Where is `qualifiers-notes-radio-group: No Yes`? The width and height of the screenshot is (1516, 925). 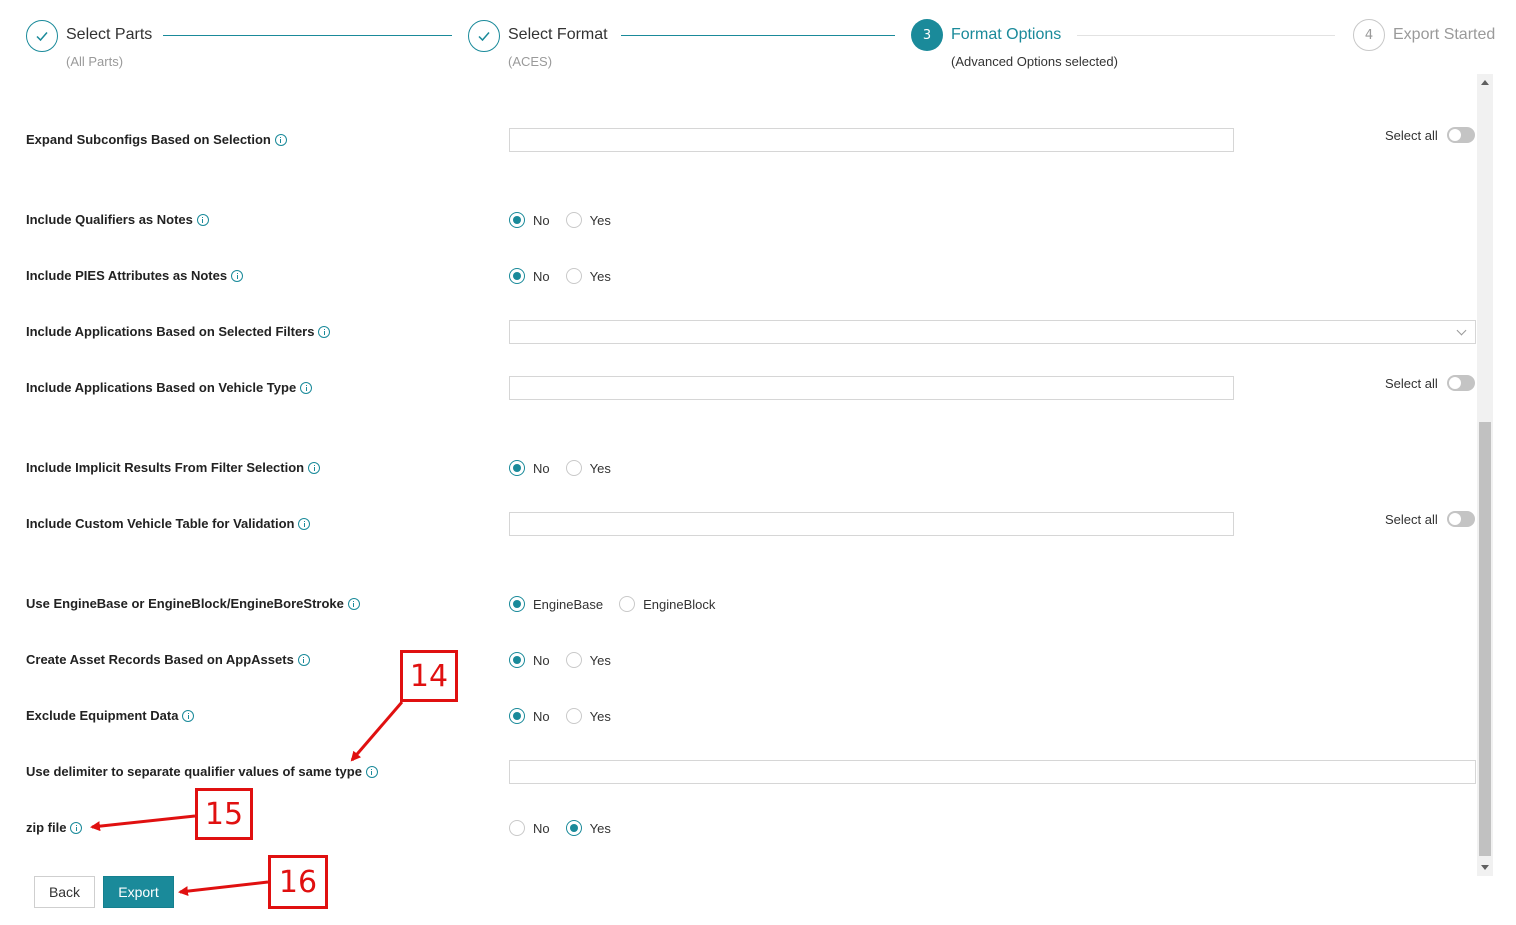
qualifiers-notes-radio-group: No Yes is located at coordinates (568, 220).